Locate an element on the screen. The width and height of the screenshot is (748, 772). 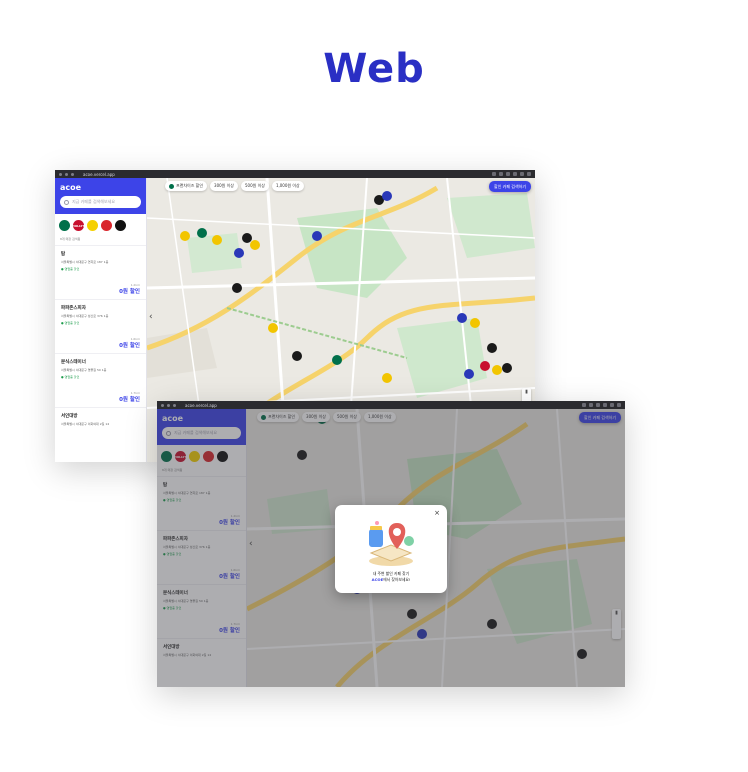
search-icon is located at coordinates (66, 202).